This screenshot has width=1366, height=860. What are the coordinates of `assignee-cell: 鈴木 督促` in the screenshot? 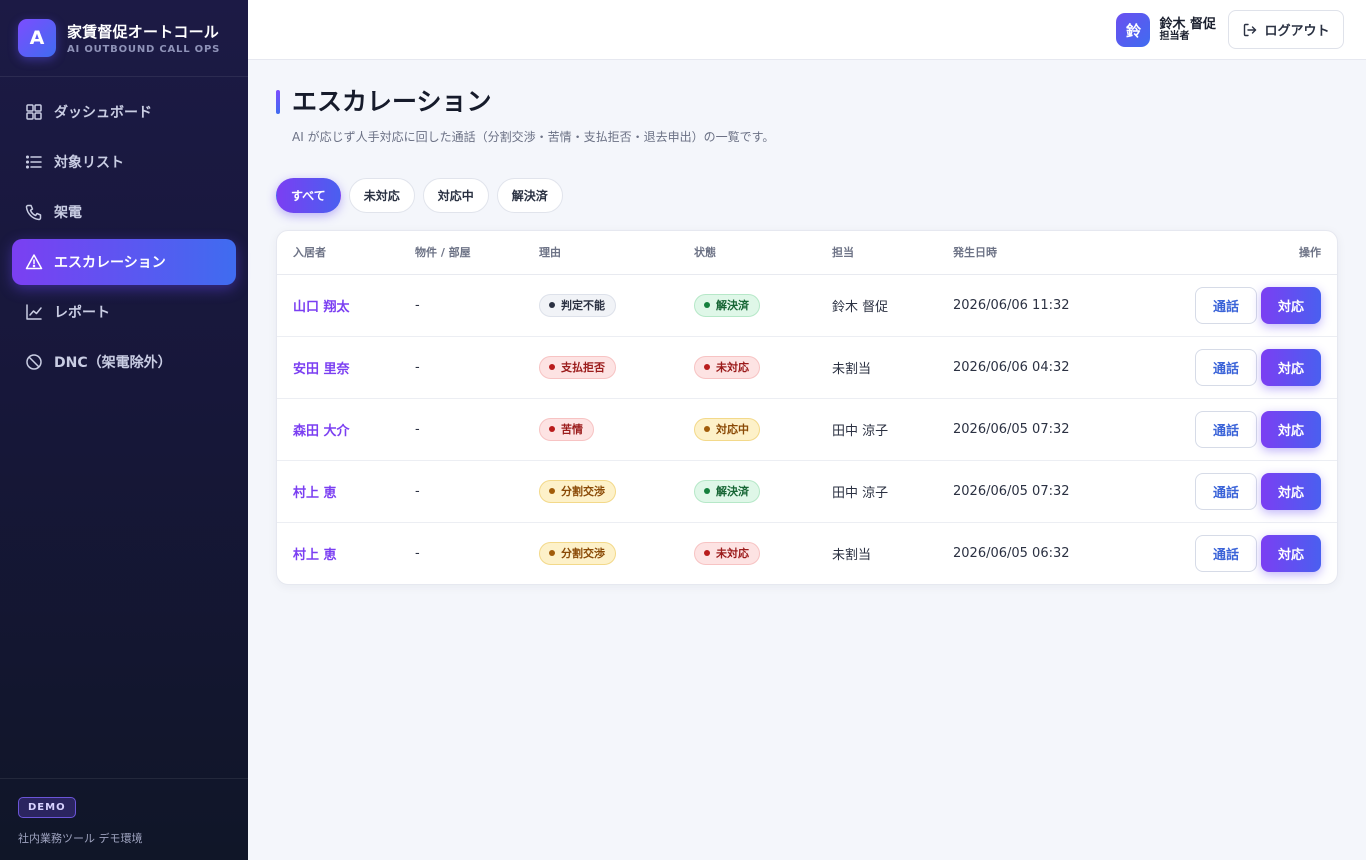 It's located at (892, 305).